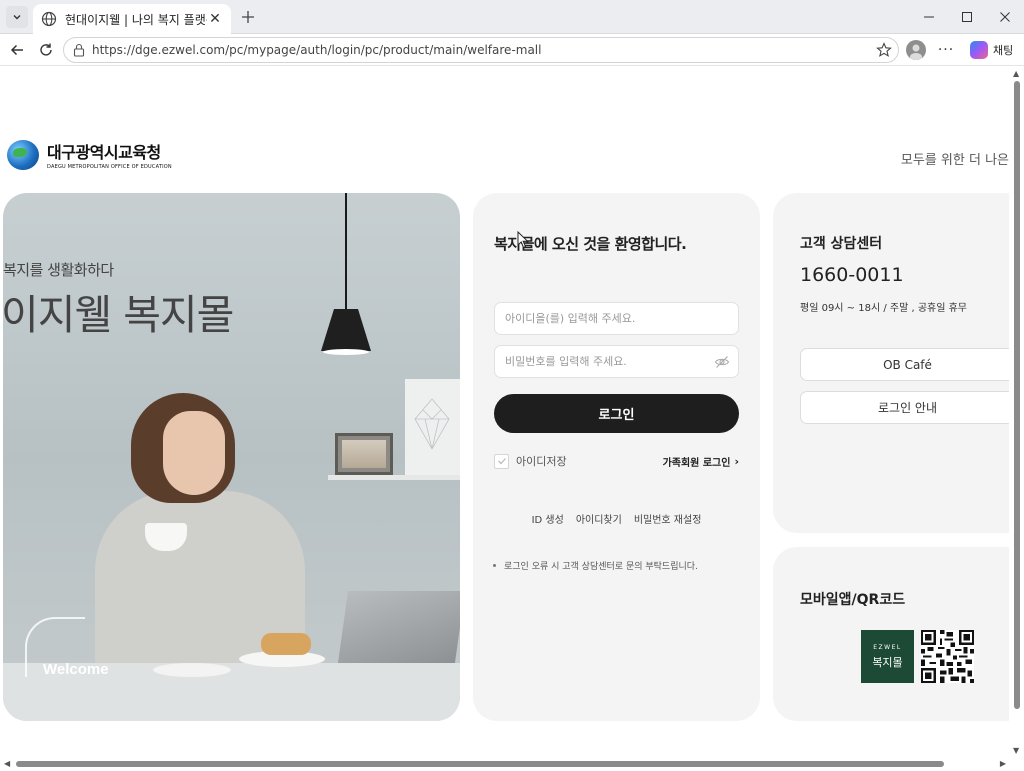 The image size is (1024, 771). Describe the element at coordinates (696, 463) in the screenshot. I see `family-login-label: 가족회원 로그인` at that location.